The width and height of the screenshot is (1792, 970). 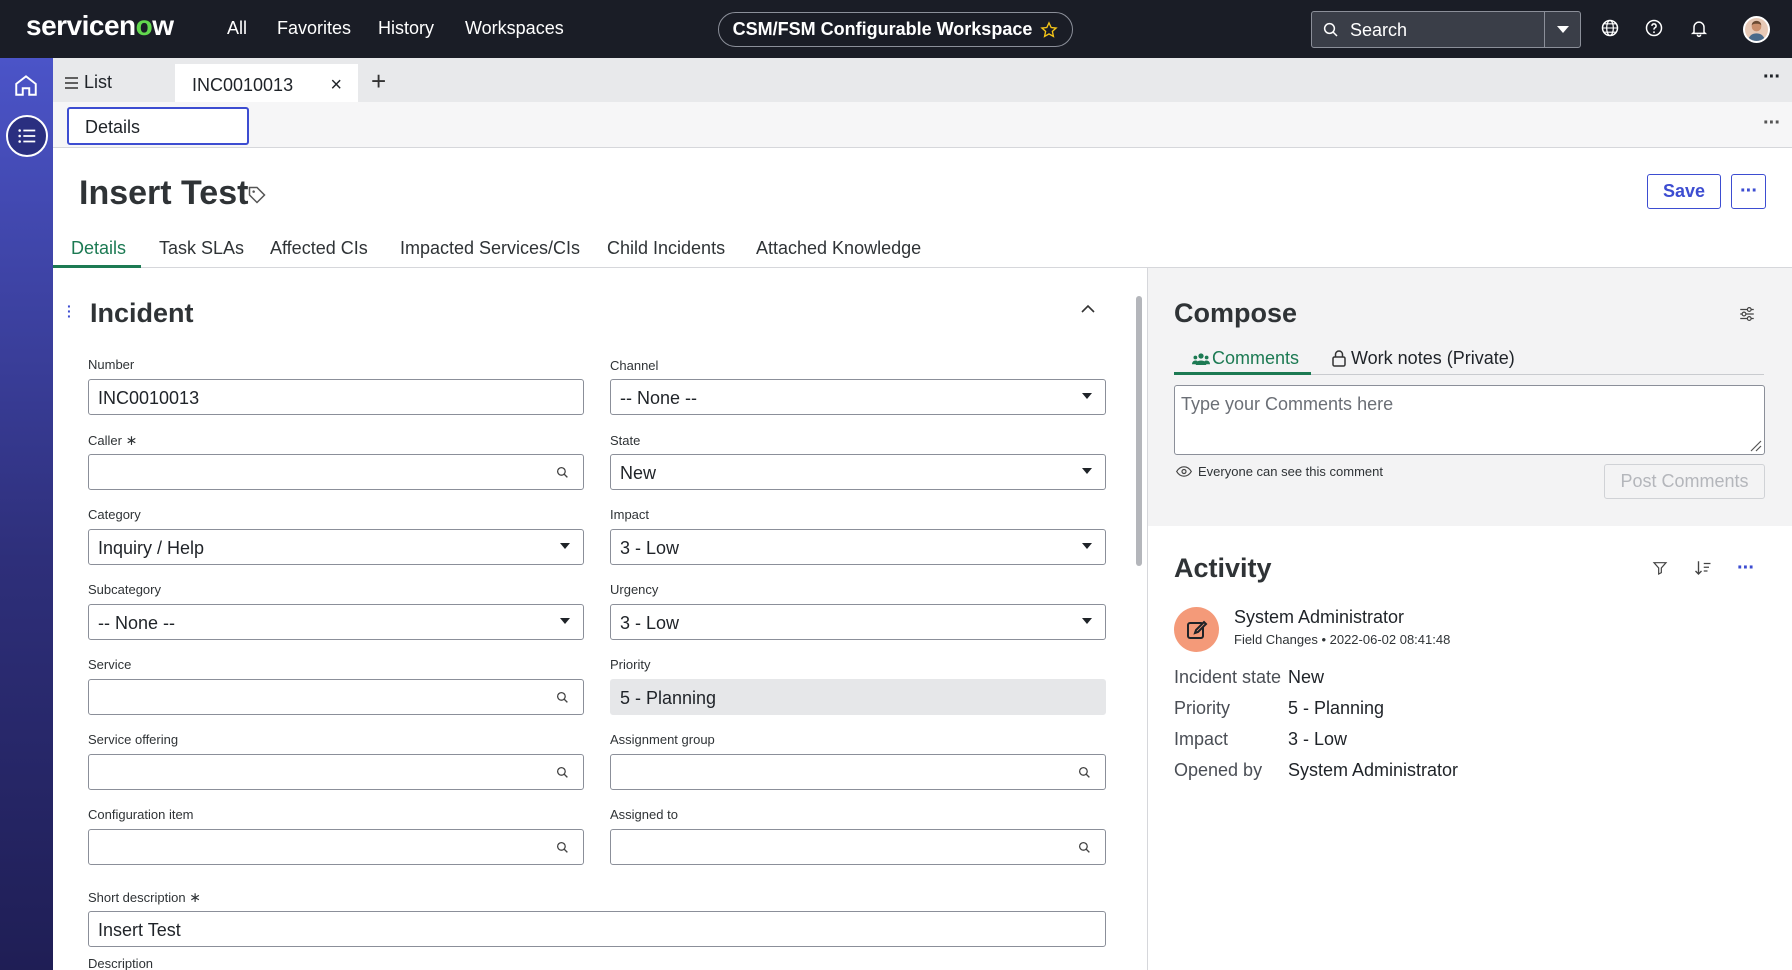 What do you see at coordinates (662, 739) in the screenshot?
I see `assignment-group-label: Assignment group` at bounding box center [662, 739].